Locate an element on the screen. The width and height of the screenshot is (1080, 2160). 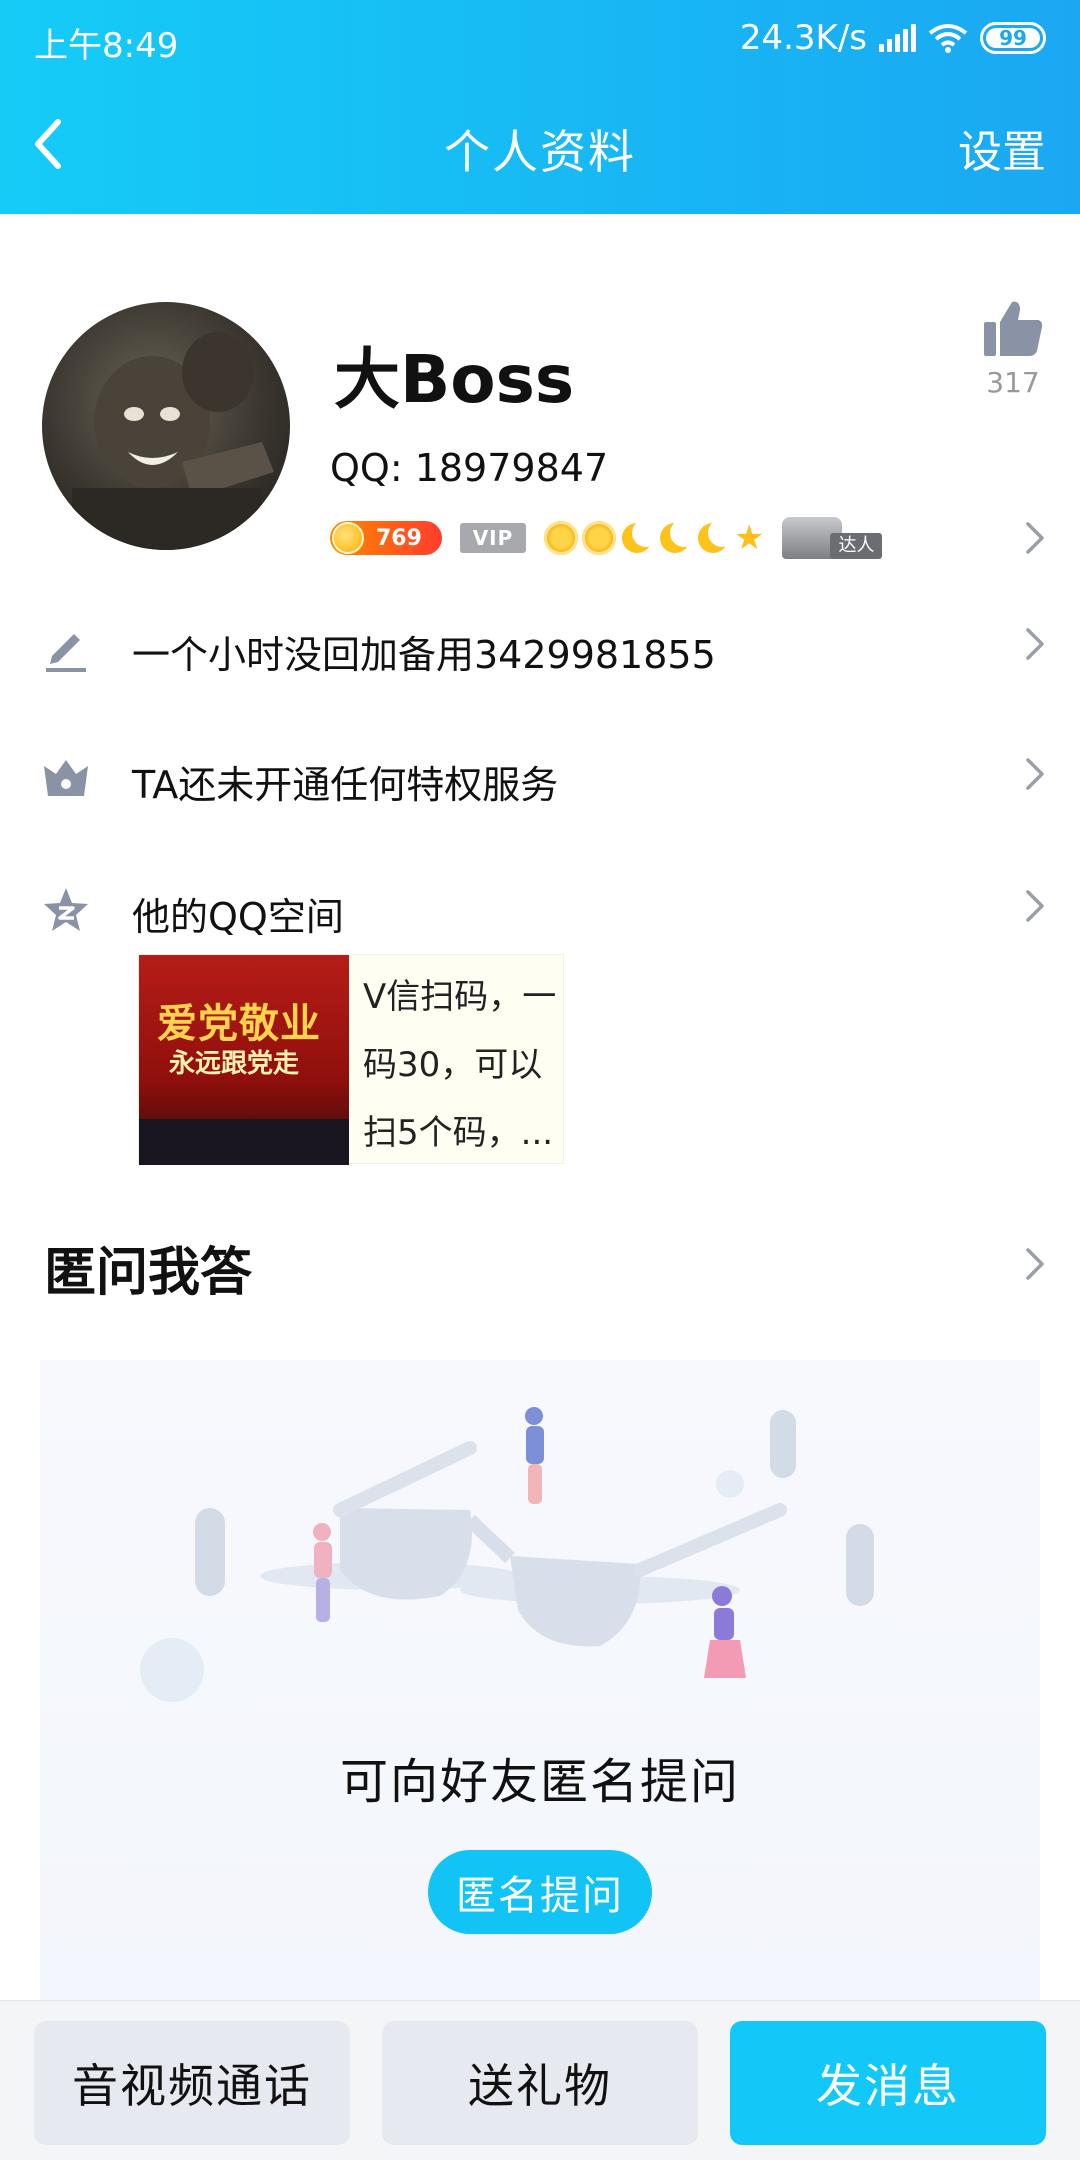
qzone-row: 他的QQ空间 is located at coordinates (540, 909).